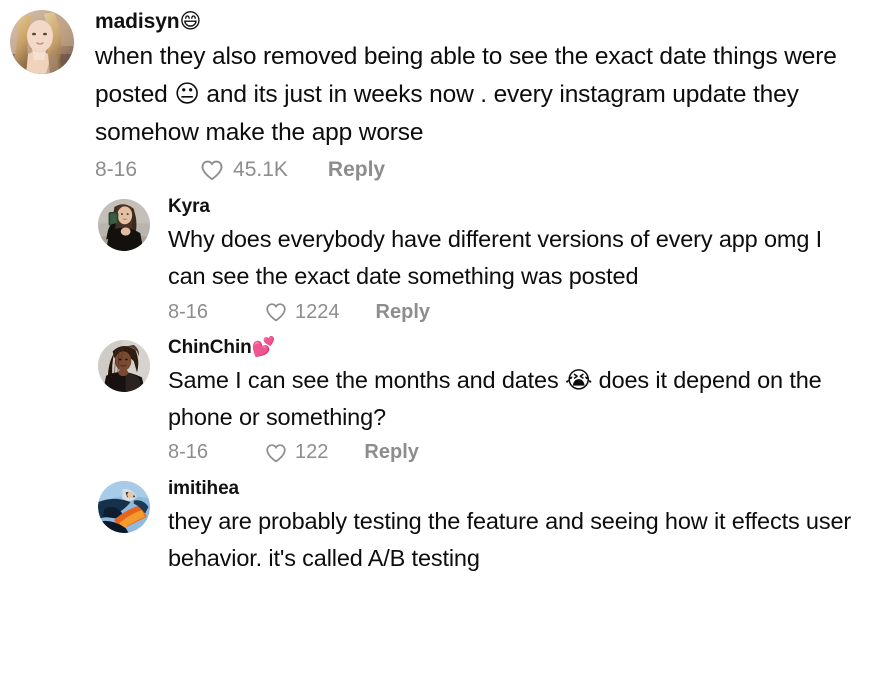 Image resolution: width=878 pixels, height=684 pixels. Describe the element at coordinates (263, 347) in the screenshot. I see `username-emoji: 💕` at that location.